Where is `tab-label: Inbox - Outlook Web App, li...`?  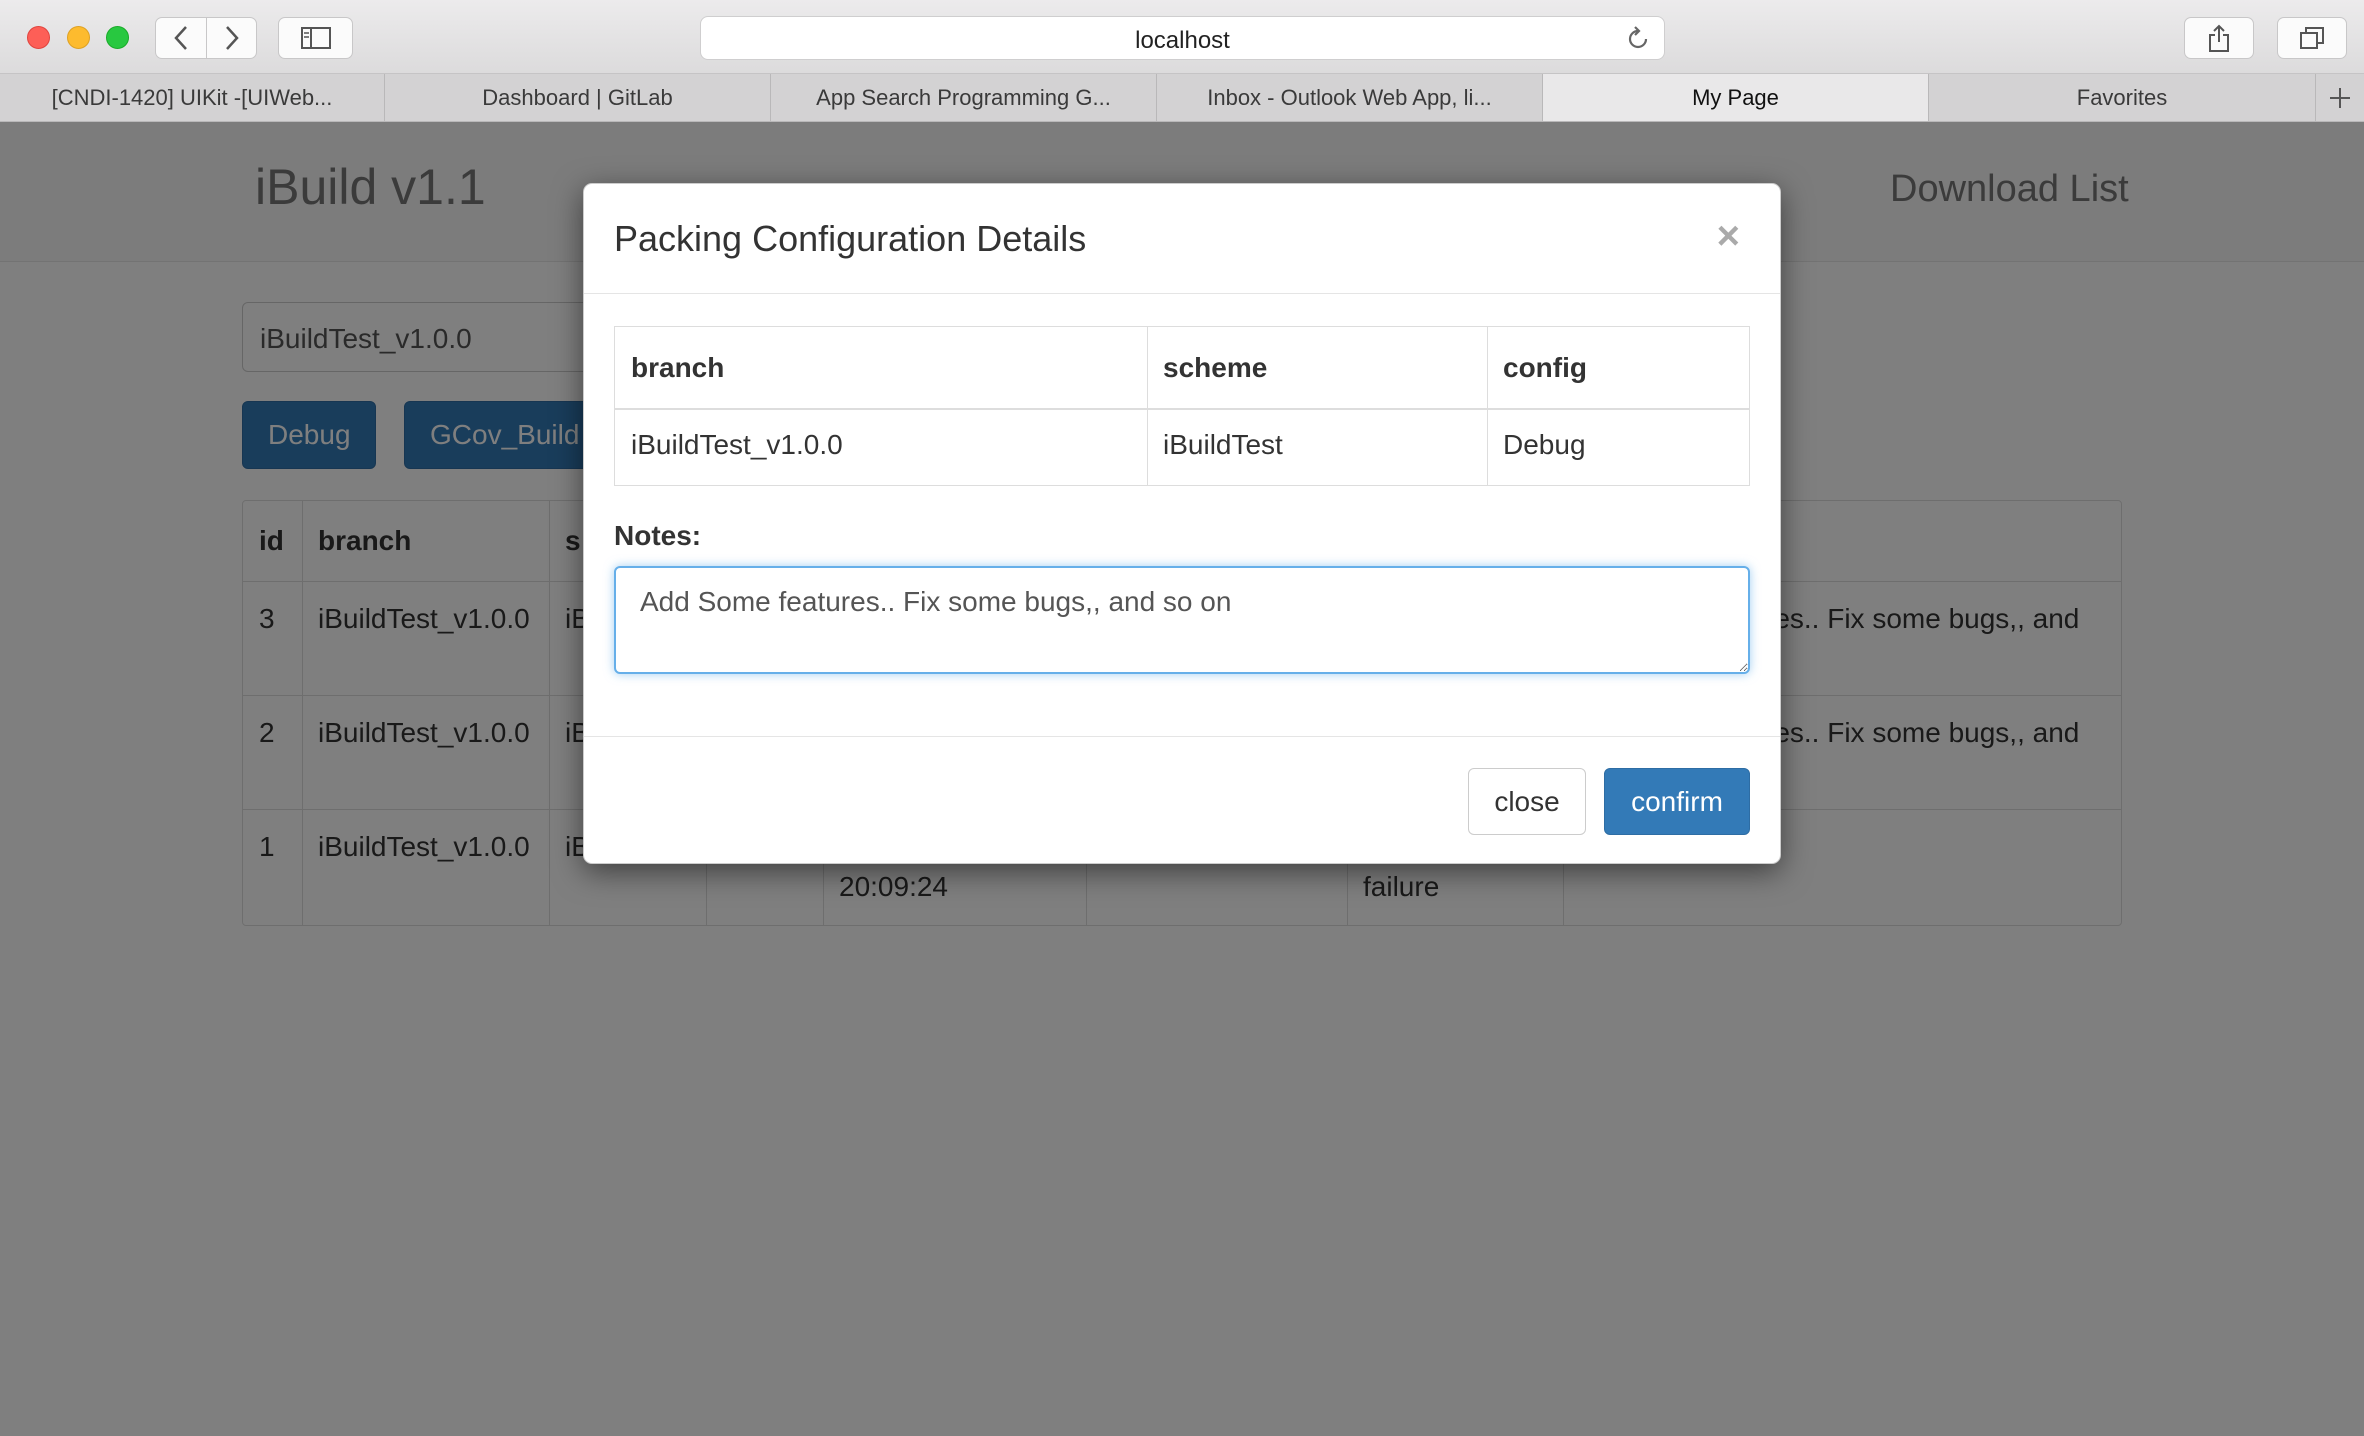
tab-label: Inbox - Outlook Web App, li... is located at coordinates (1349, 97).